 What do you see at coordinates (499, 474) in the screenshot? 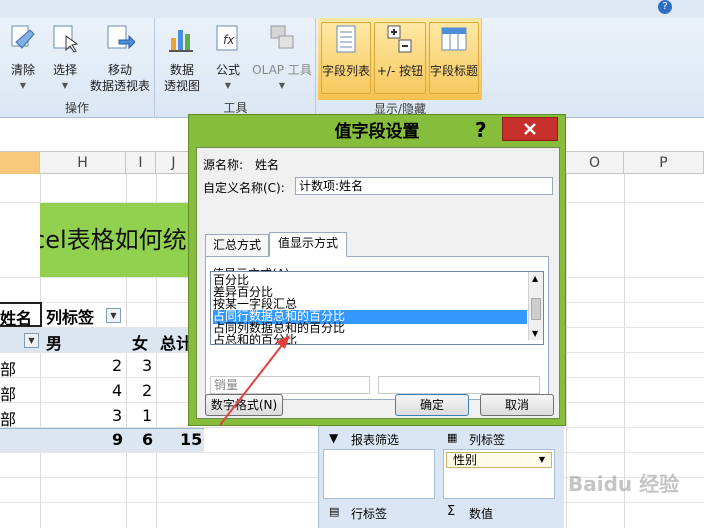
I see `column-labels-area: 性别 ▼` at bounding box center [499, 474].